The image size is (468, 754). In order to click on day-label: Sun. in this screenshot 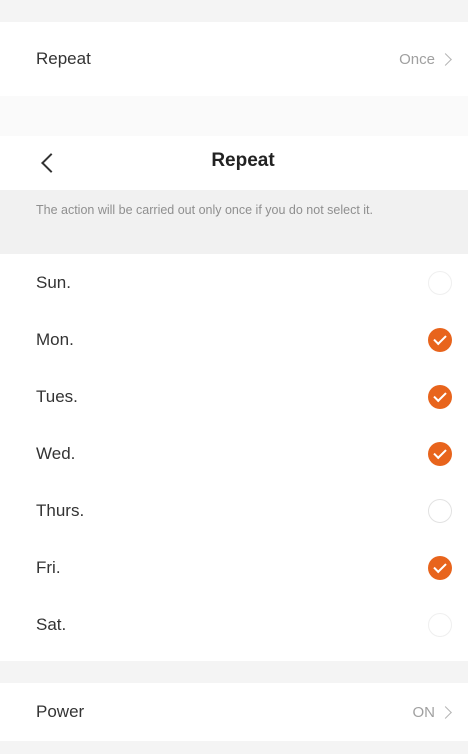, I will do `click(53, 282)`.